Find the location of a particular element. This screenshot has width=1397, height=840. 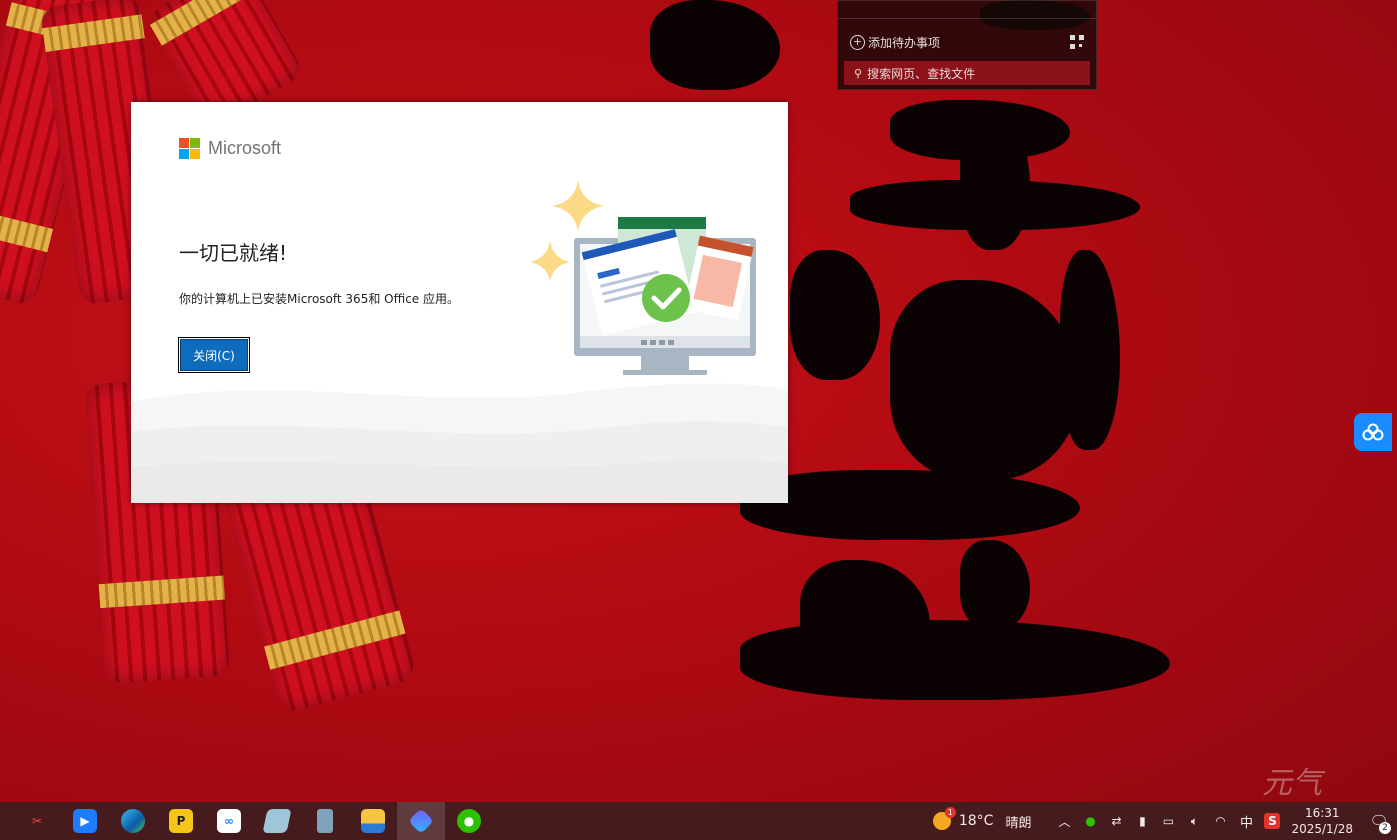

desktop-widget: + 添加待办事项 ⚲ 搜索网页、查找文件 is located at coordinates (967, 45).